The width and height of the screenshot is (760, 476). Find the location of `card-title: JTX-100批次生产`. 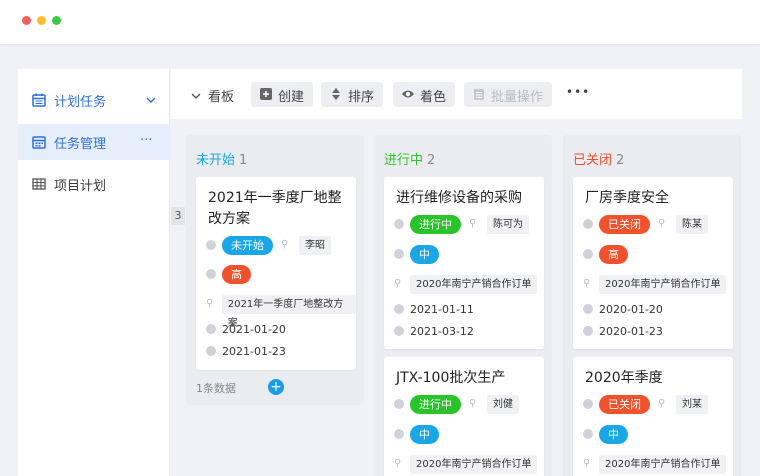

card-title: JTX-100批次生产 is located at coordinates (451, 378).